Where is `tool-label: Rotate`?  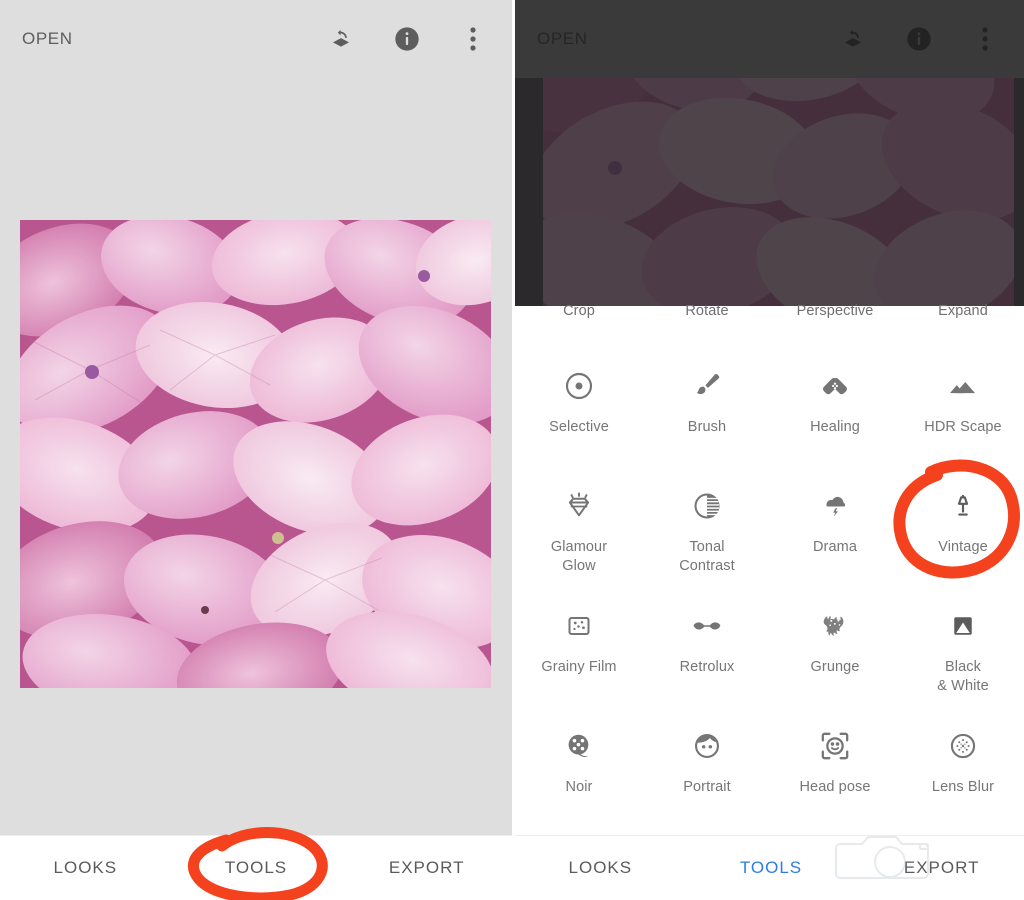 tool-label: Rotate is located at coordinates (707, 311).